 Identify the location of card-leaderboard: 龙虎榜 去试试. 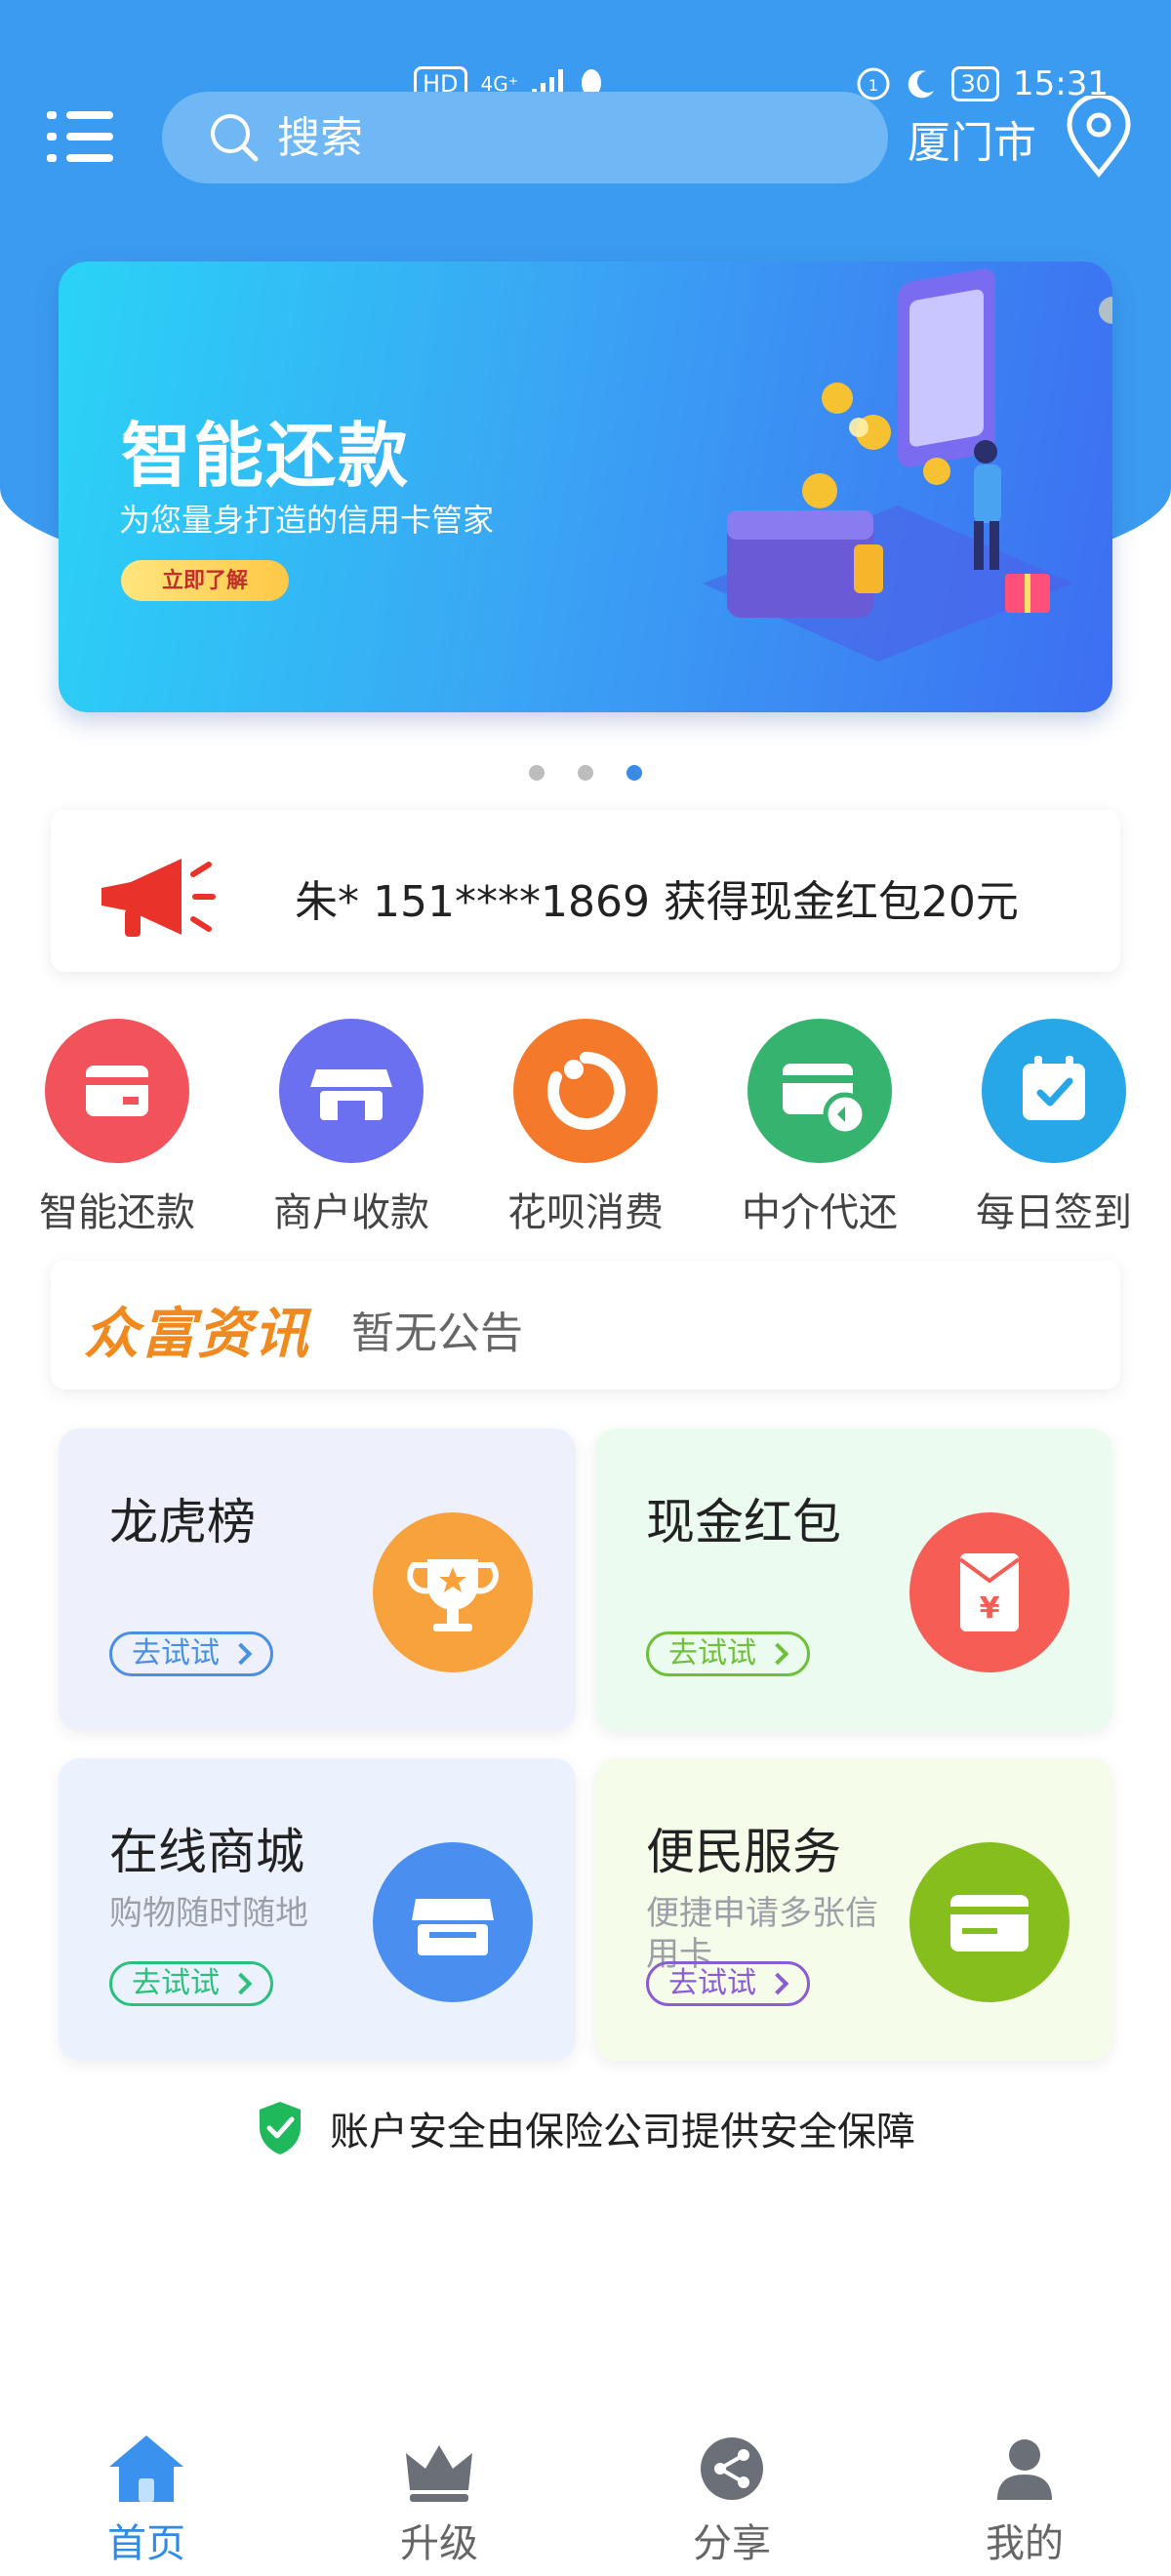
(317, 1580).